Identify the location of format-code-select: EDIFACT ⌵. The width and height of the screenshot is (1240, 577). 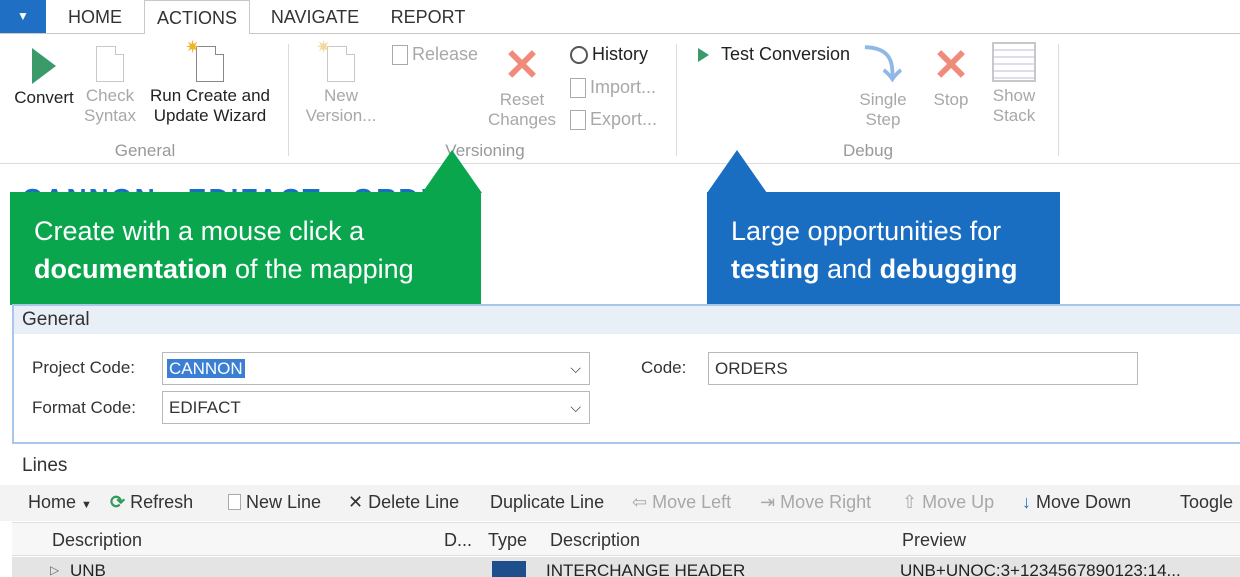
(376, 407).